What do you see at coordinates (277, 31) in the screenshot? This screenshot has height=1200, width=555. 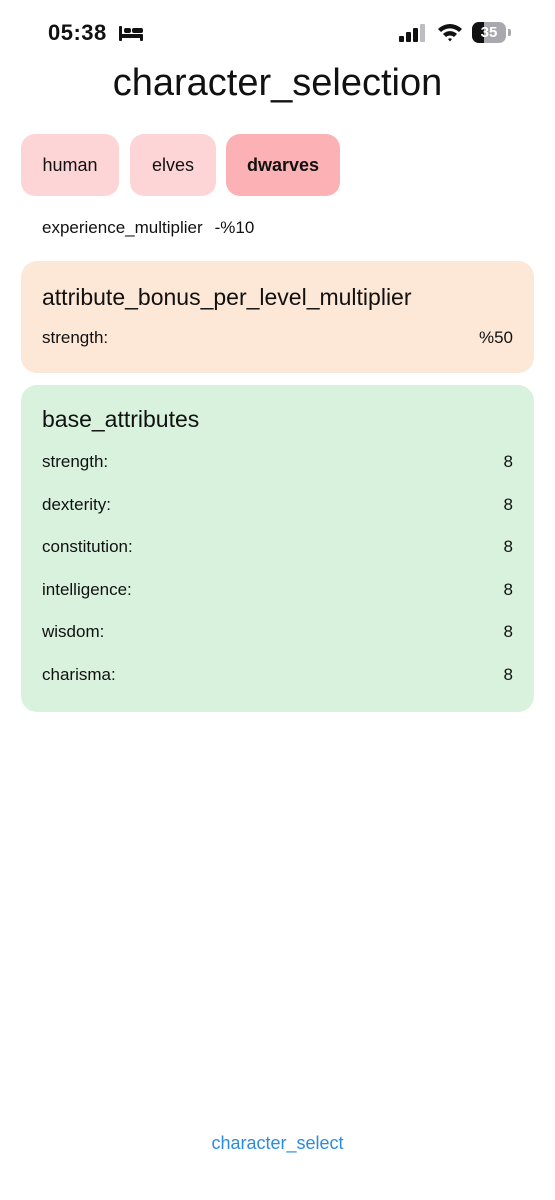 I see `status-bar: 05:38 35` at bounding box center [277, 31].